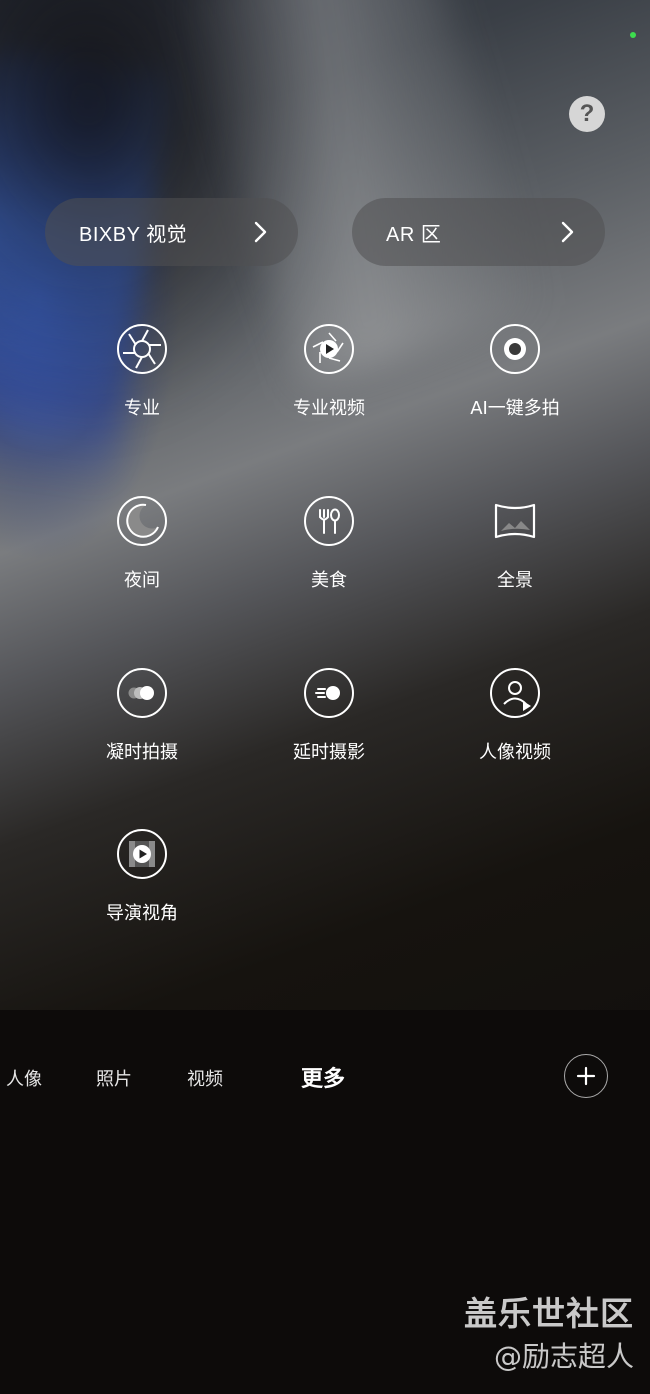 This screenshot has height=1394, width=650. What do you see at coordinates (329, 392) in the screenshot?
I see `mode-pro-video: 专业视频` at bounding box center [329, 392].